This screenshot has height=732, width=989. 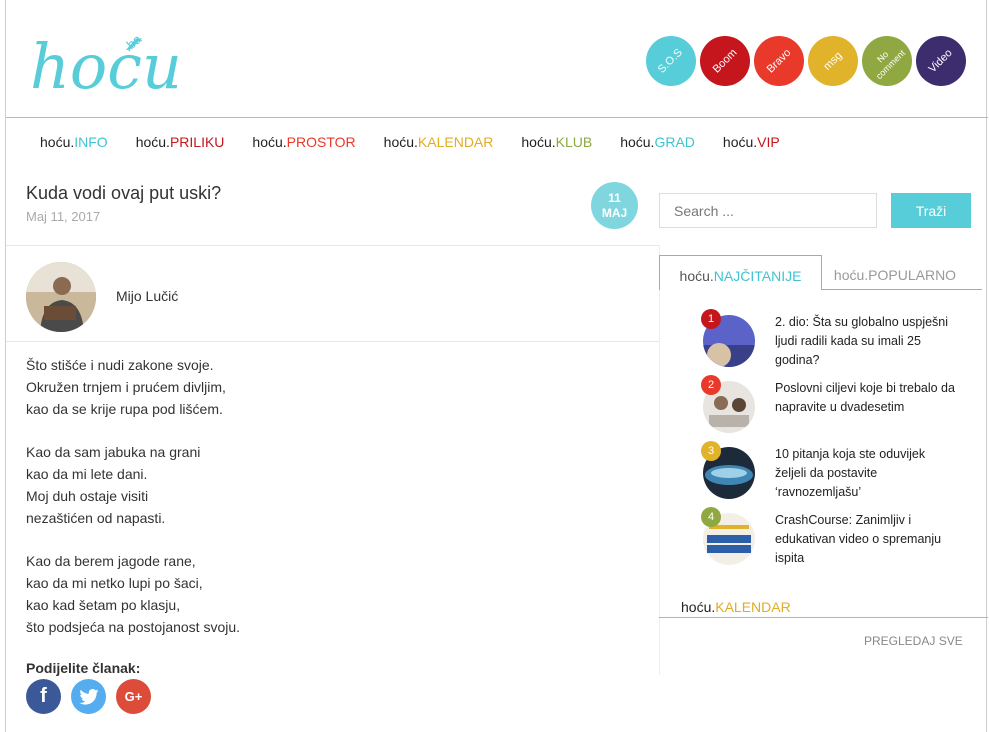 I want to click on tab-popularno: hoću.POPULARNO, so click(x=895, y=272).